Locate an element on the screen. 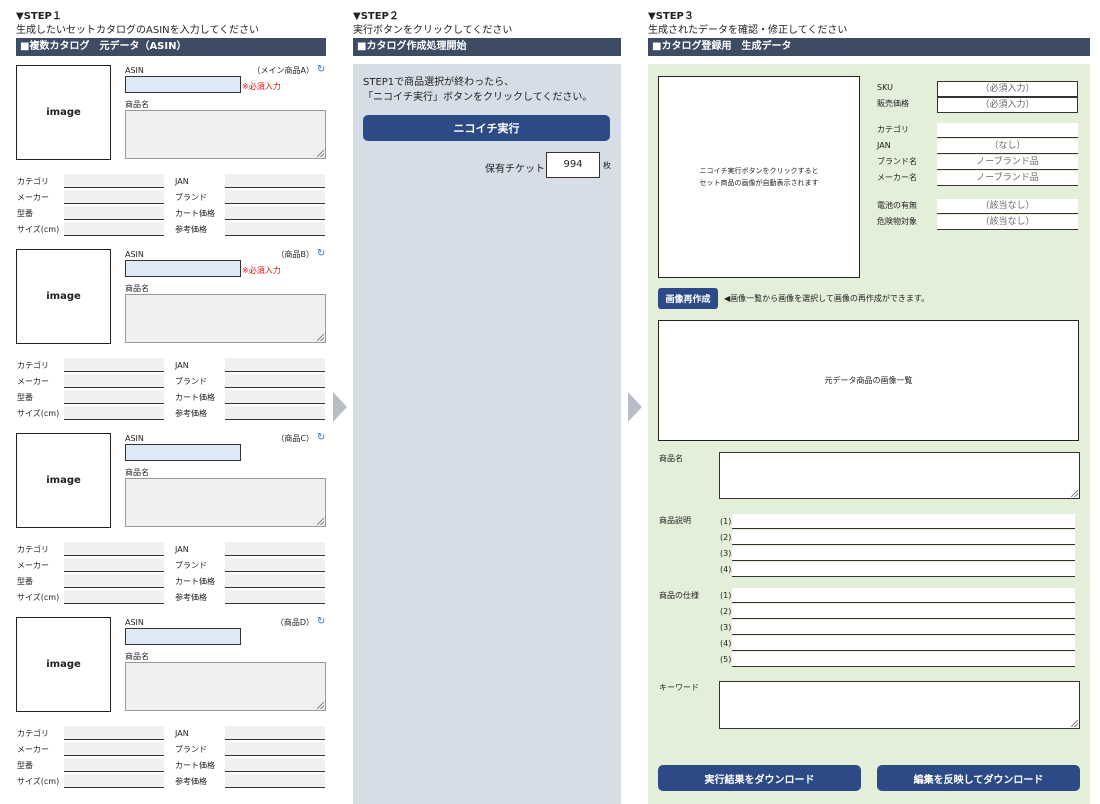 This screenshot has height=804, width=1100. jan-label: JAN is located at coordinates (884, 145).